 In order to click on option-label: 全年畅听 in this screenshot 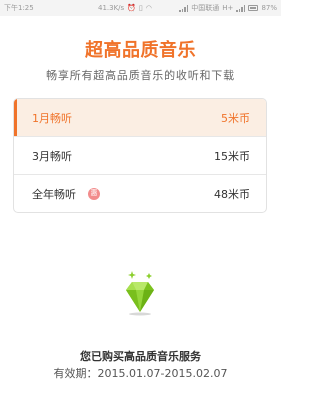, I will do `click(54, 194)`.